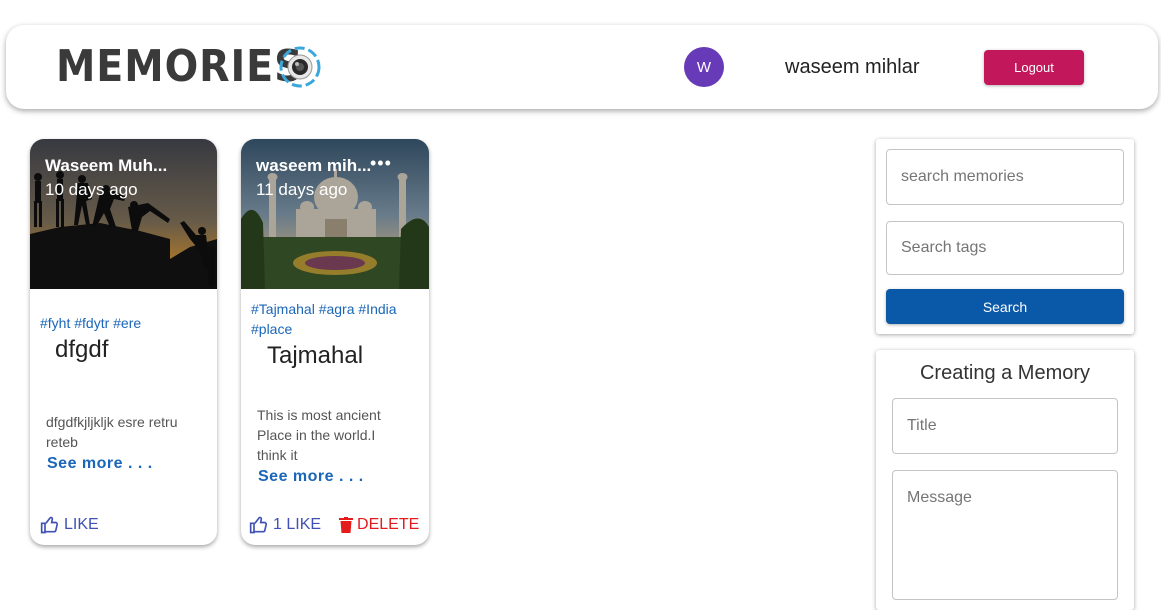 This screenshot has width=1161, height=610. I want to click on username: waseem mihlar, so click(852, 67).